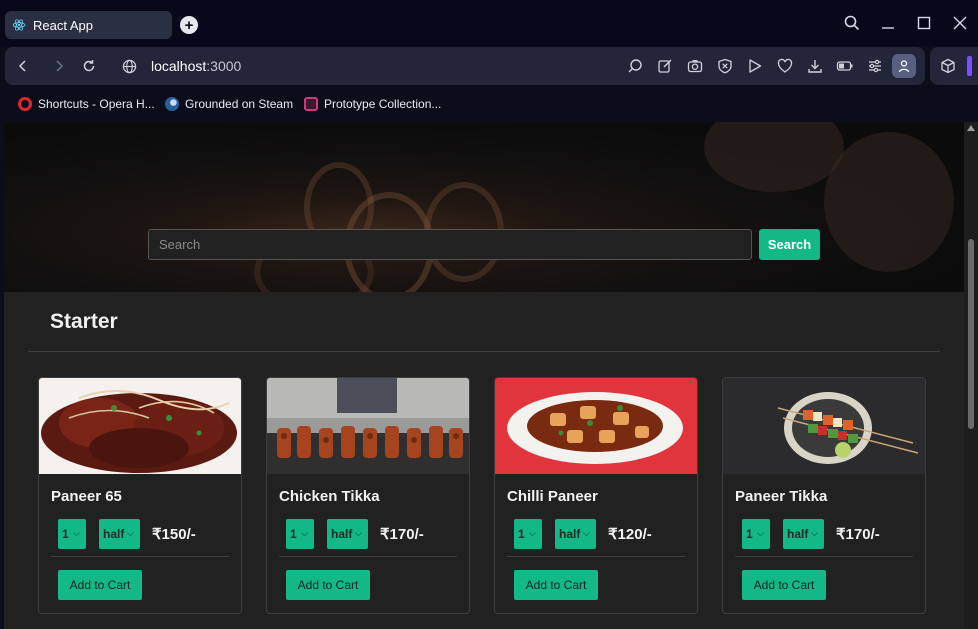 The image size is (978, 629). What do you see at coordinates (695, 66) in the screenshot?
I see `camera-icon` at bounding box center [695, 66].